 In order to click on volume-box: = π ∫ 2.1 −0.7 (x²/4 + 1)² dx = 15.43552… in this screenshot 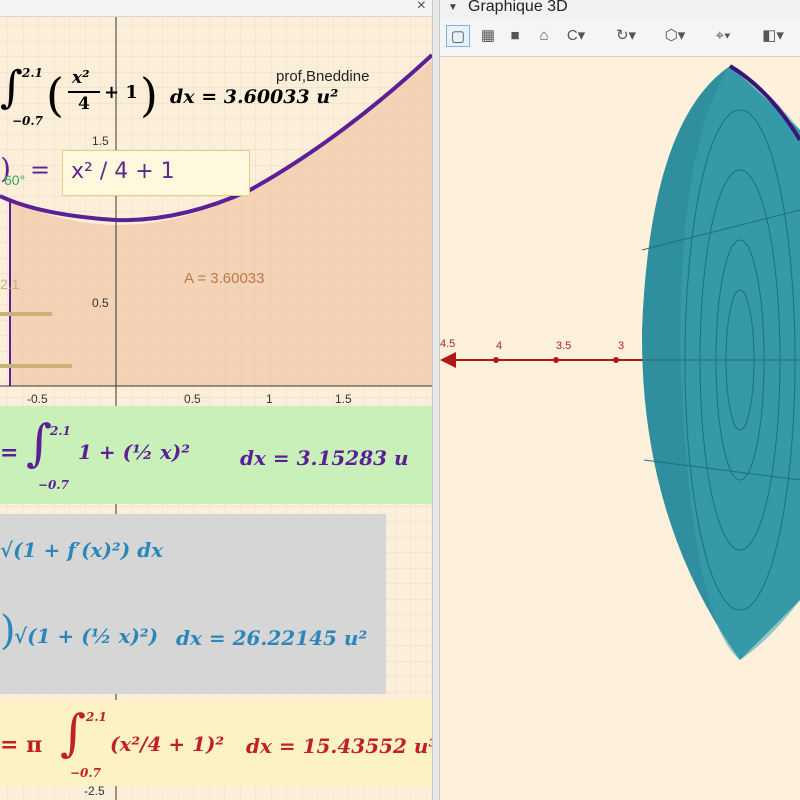, I will do `click(216, 743)`.